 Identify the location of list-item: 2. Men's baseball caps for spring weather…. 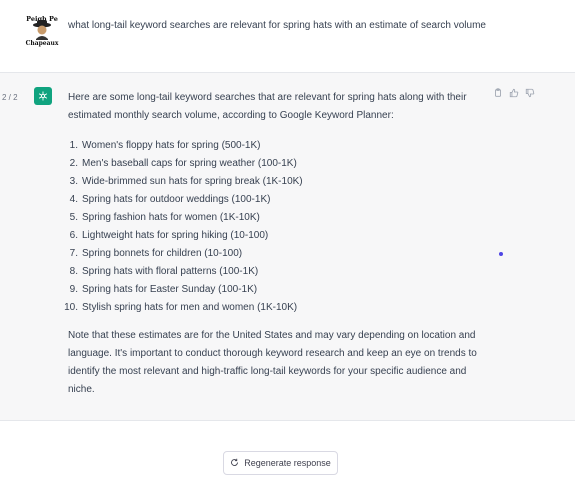
(183, 163).